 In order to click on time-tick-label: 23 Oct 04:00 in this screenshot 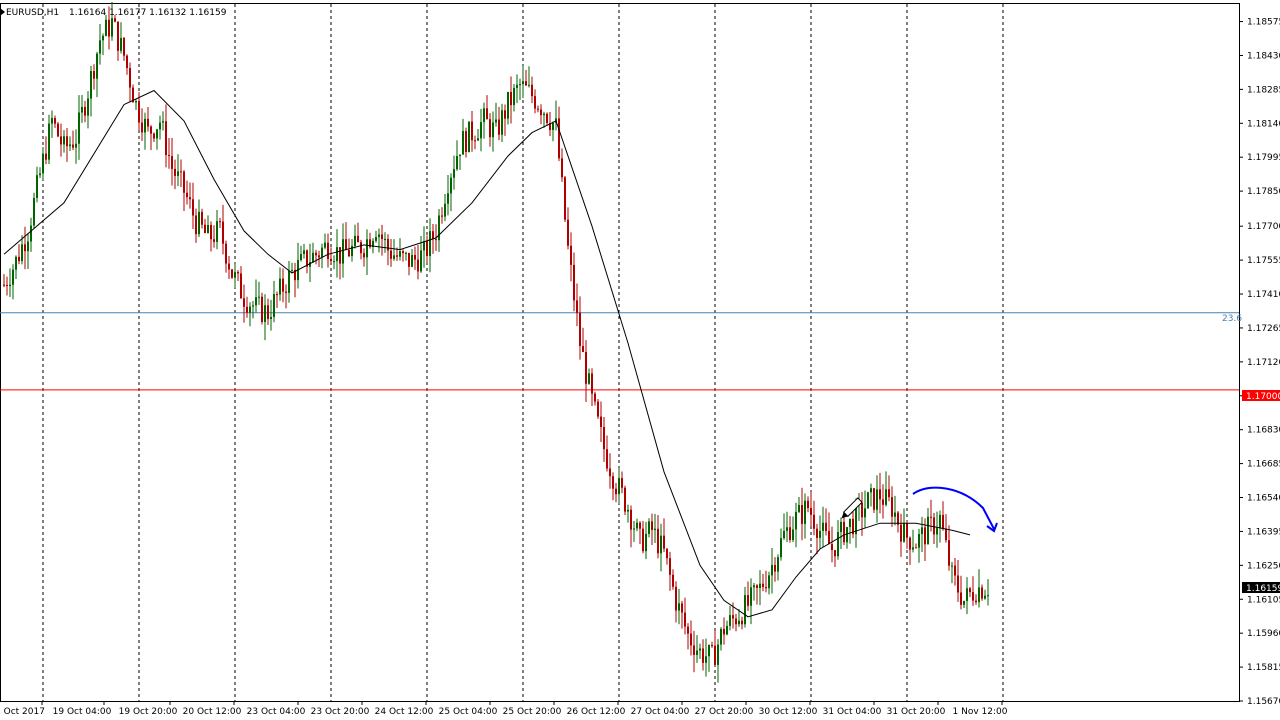, I will do `click(276, 712)`.